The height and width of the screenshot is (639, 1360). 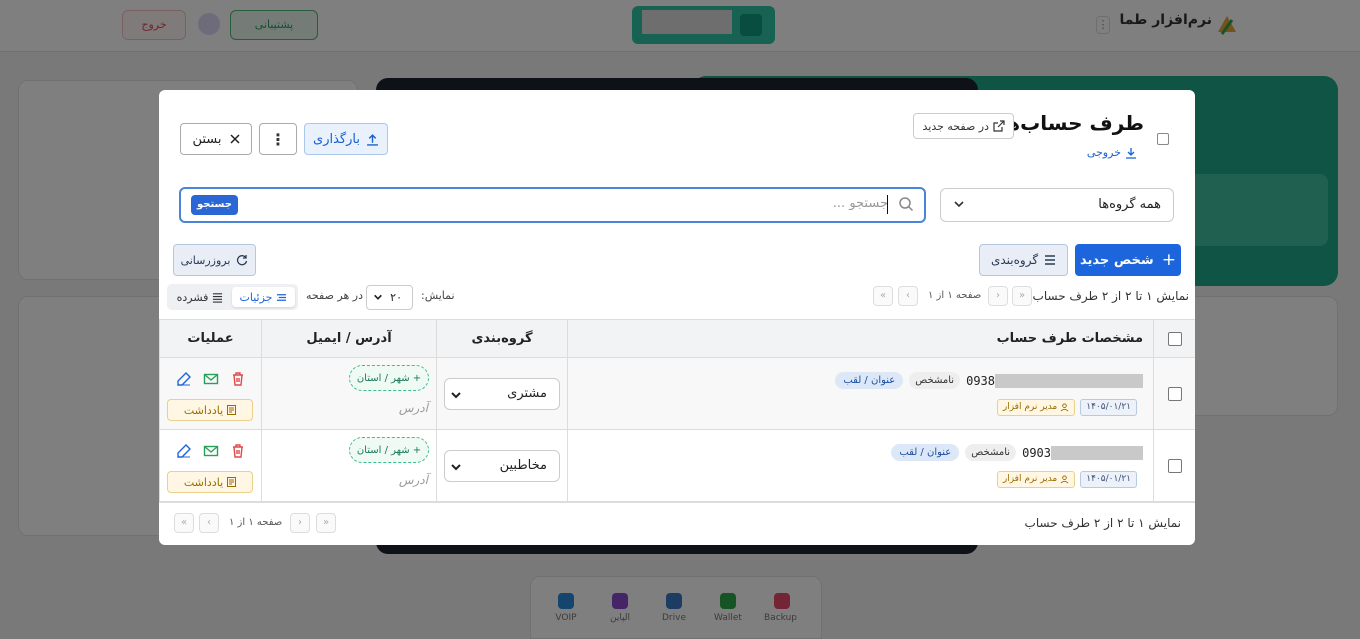 What do you see at coordinates (438, 295) in the screenshot?
I see `show-label: نمایش:` at bounding box center [438, 295].